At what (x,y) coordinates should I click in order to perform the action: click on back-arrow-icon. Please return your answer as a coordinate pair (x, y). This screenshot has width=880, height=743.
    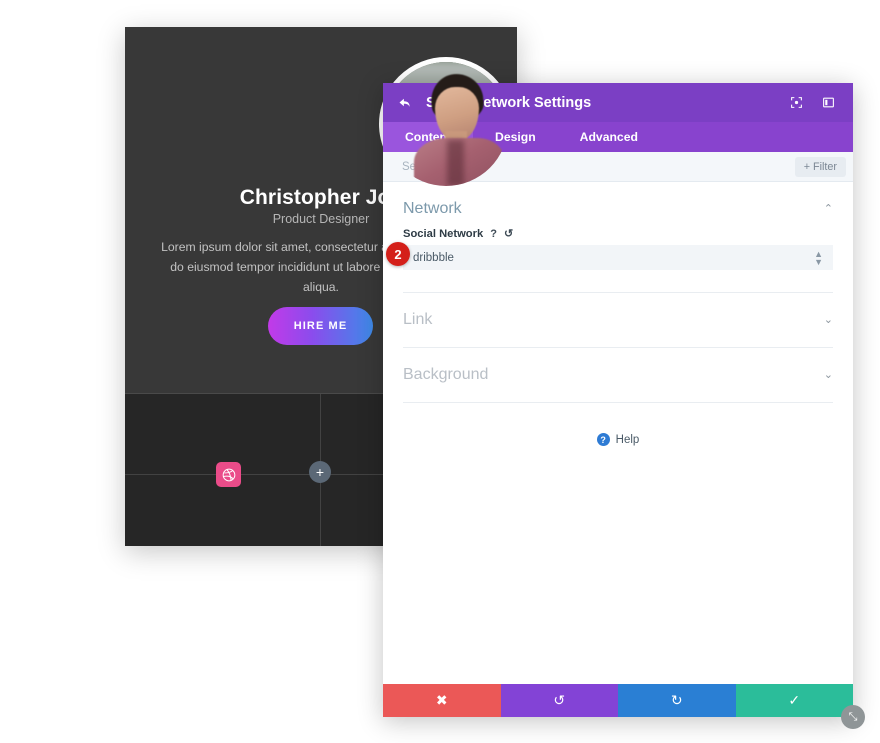
    Looking at the image, I should click on (404, 102).